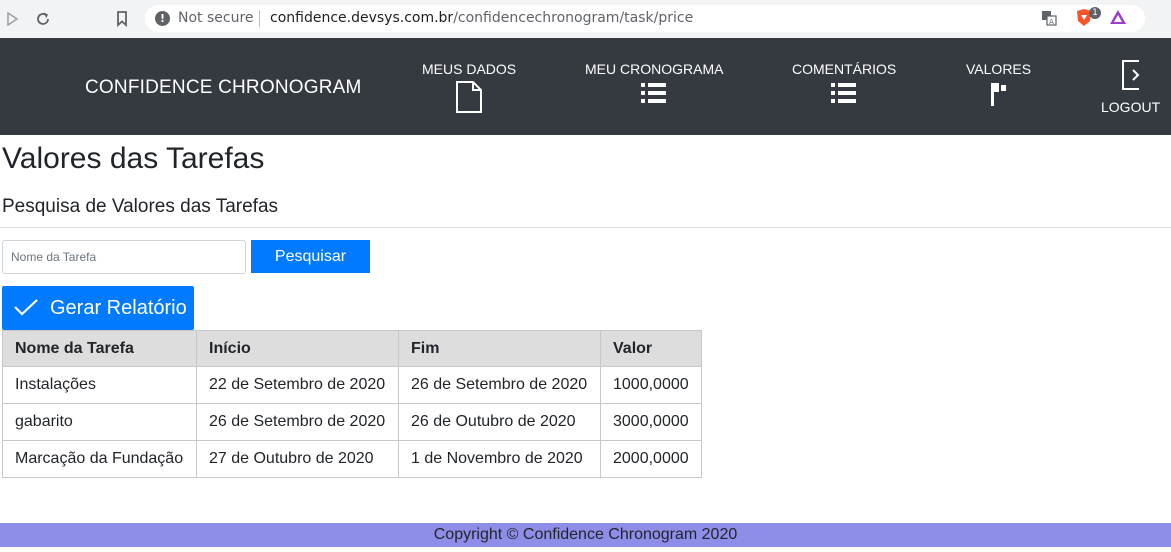 This screenshot has height=552, width=1171. I want to click on task-name-input, so click(124, 257).